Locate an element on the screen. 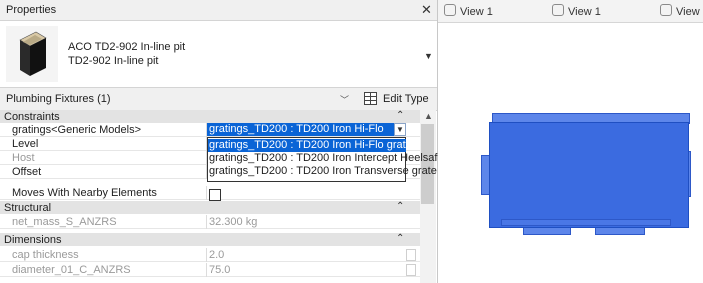  group-constraints: Constraints ⌃ is located at coordinates (210, 116).